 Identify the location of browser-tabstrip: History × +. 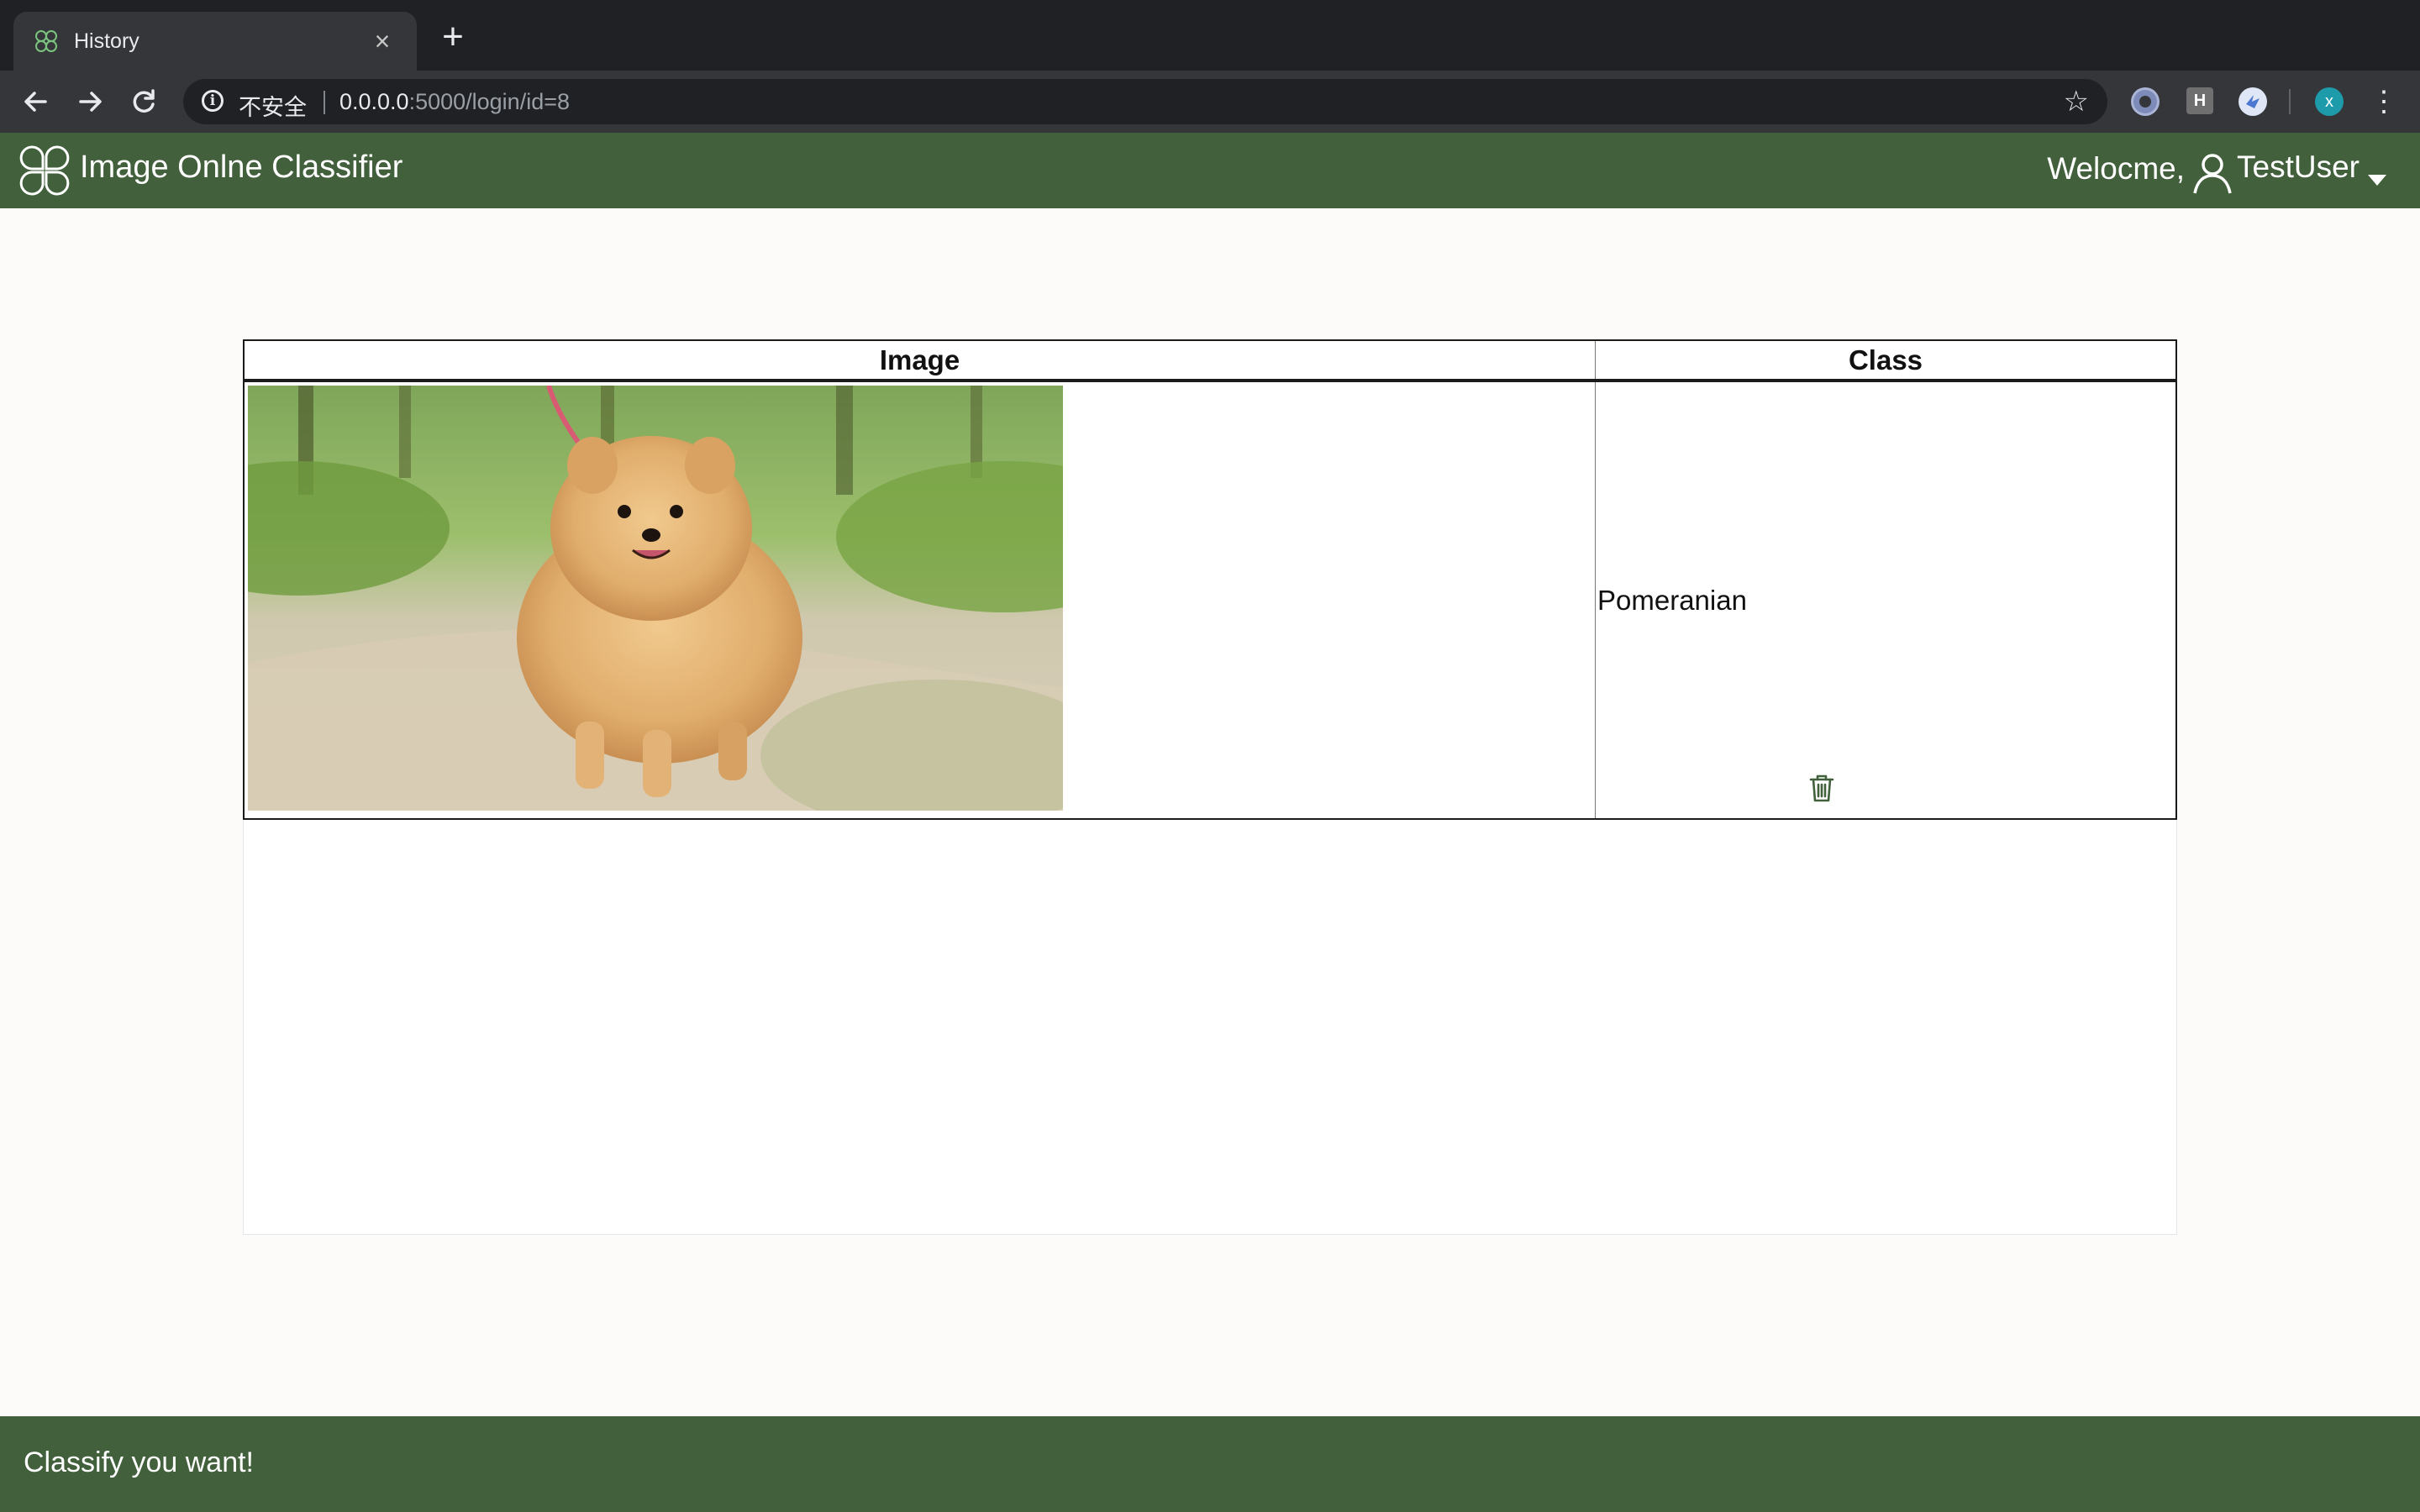
(1210, 35).